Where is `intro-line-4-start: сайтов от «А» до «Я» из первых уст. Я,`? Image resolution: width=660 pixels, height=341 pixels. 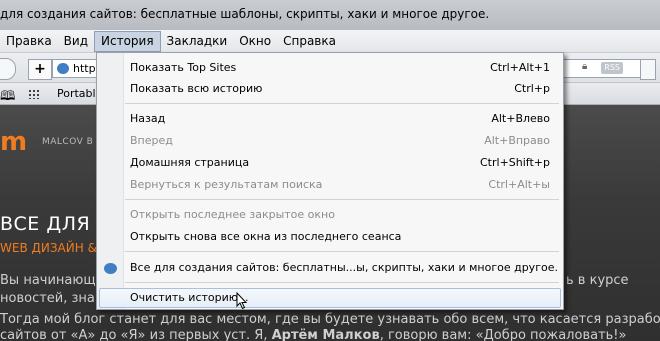 intro-line-4-start: сайтов от «А» до «Я» из первых уст. Я, is located at coordinates (136, 334).